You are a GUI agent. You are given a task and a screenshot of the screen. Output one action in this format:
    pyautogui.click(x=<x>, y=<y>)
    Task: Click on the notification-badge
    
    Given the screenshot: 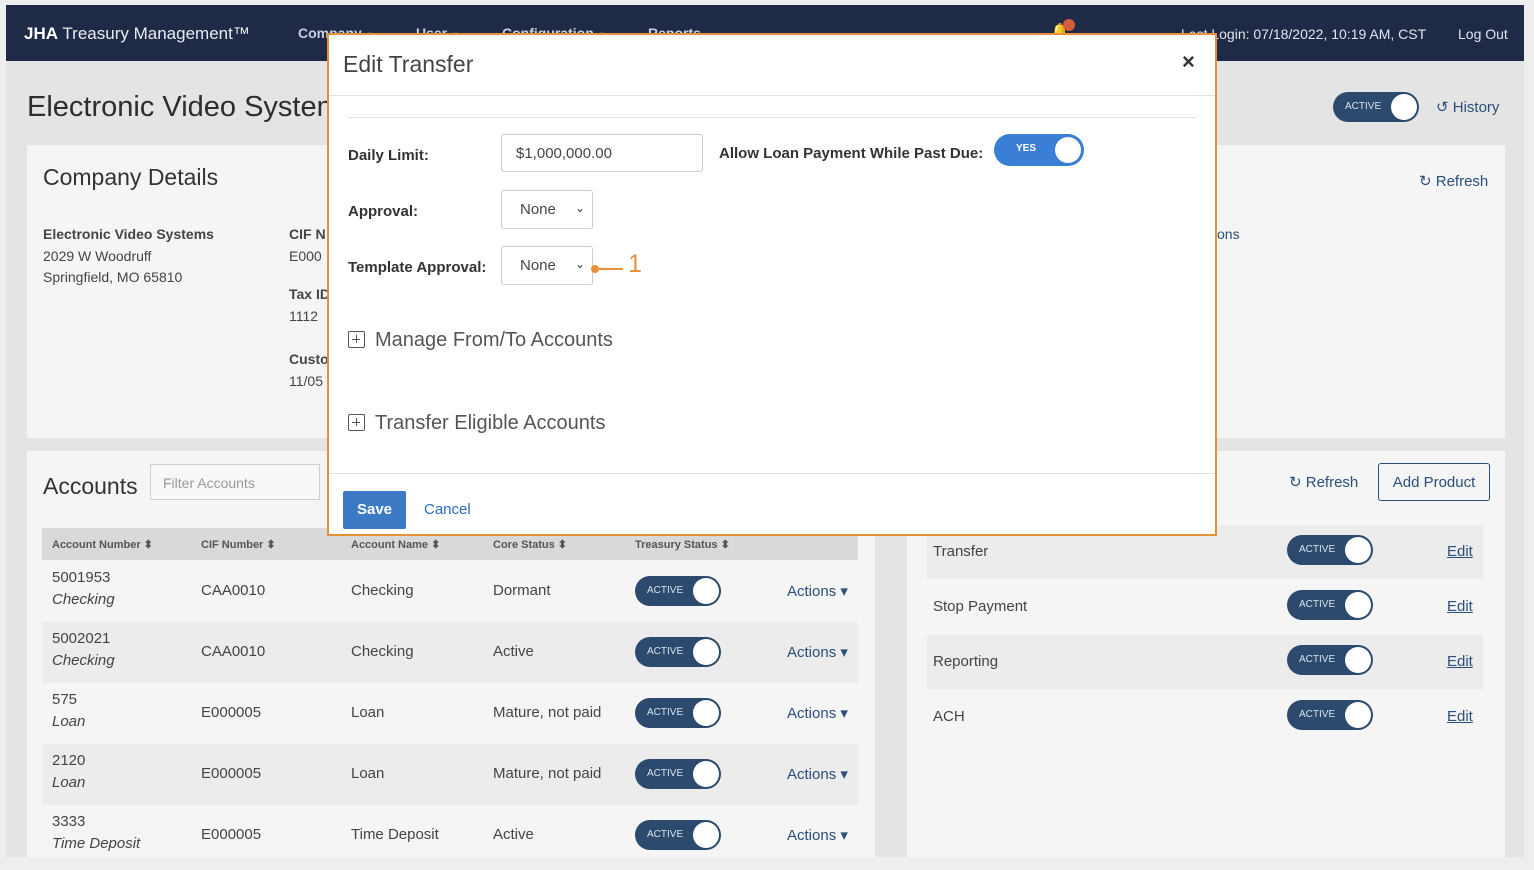 What is the action you would take?
    pyautogui.click(x=1069, y=25)
    